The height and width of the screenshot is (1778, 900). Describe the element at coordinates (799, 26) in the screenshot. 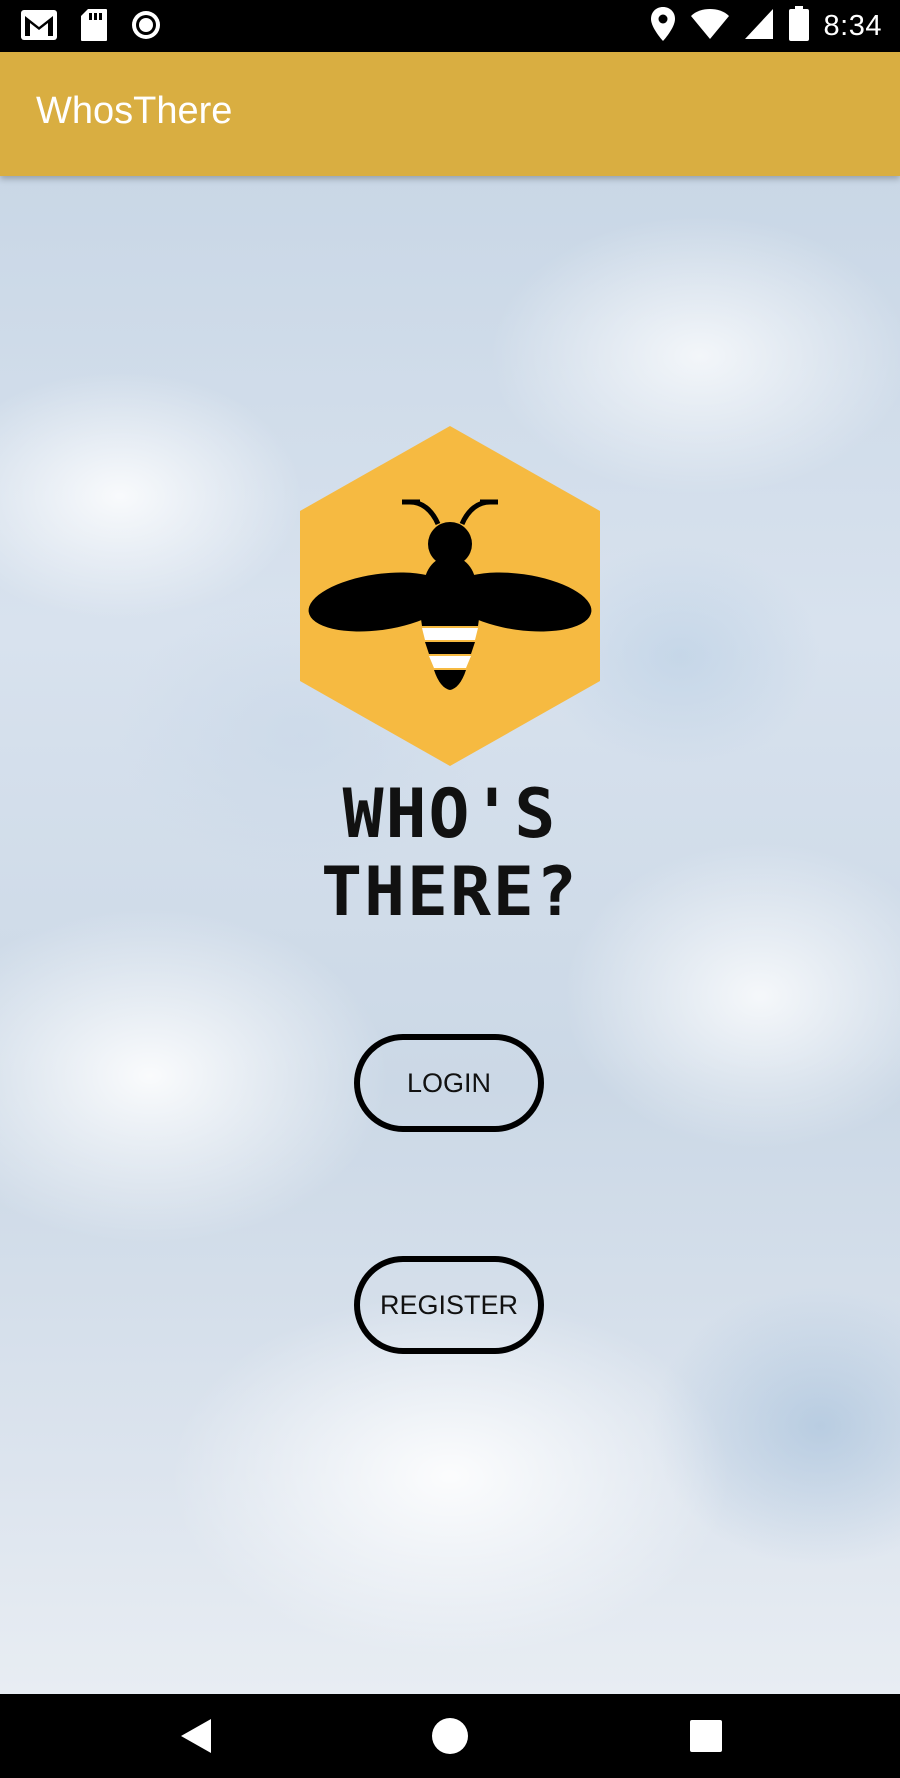

I see `battery-icon` at that location.